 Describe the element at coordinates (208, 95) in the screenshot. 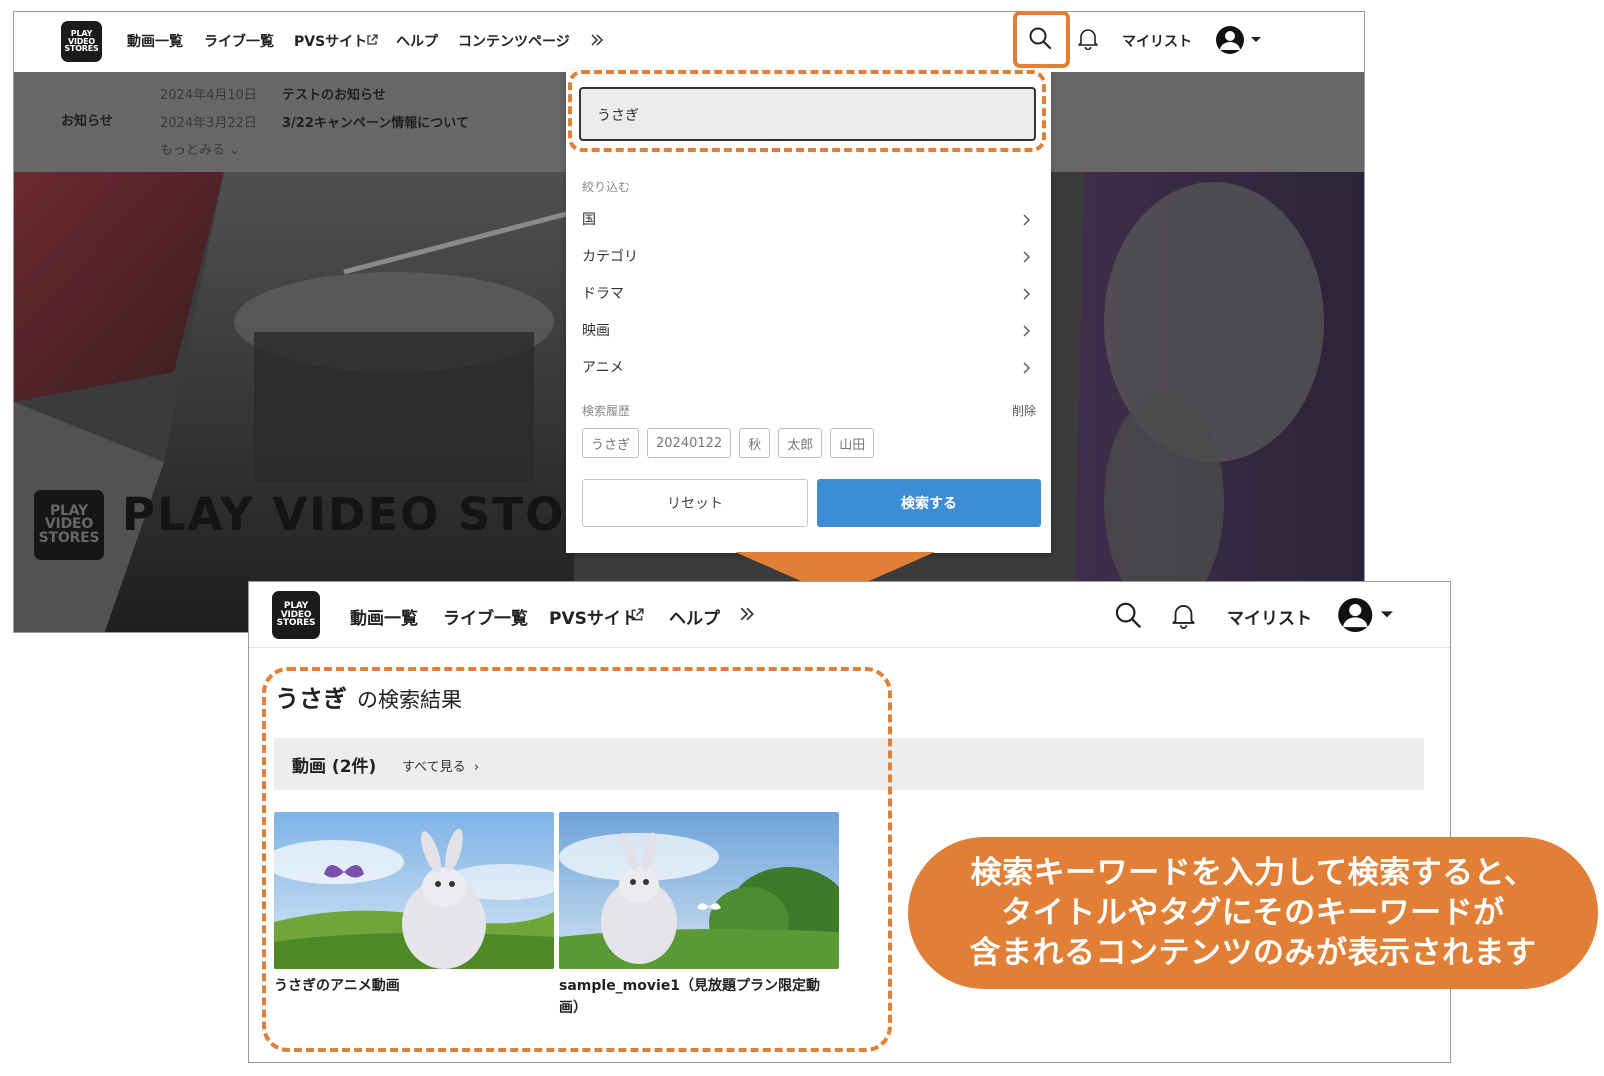

I see `news-date-1: 2024年4月10日` at that location.